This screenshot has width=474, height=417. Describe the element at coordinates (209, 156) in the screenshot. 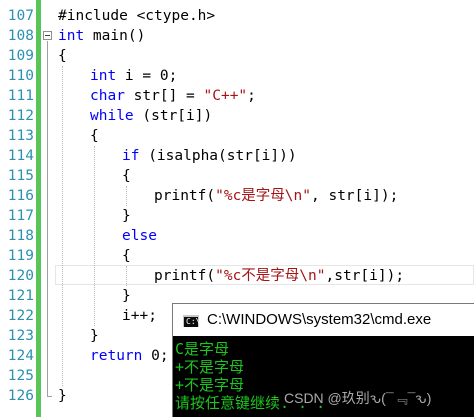

I see `code-line-114: if (isalpha(str[i]))` at that location.